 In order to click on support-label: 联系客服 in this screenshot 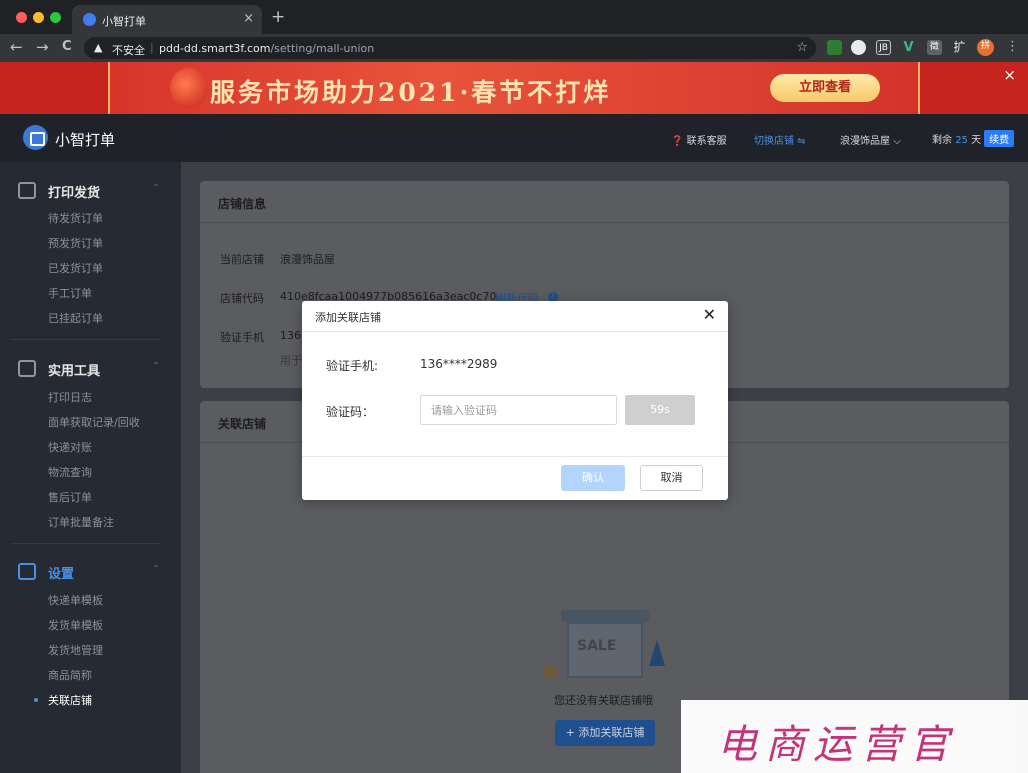, I will do `click(706, 141)`.